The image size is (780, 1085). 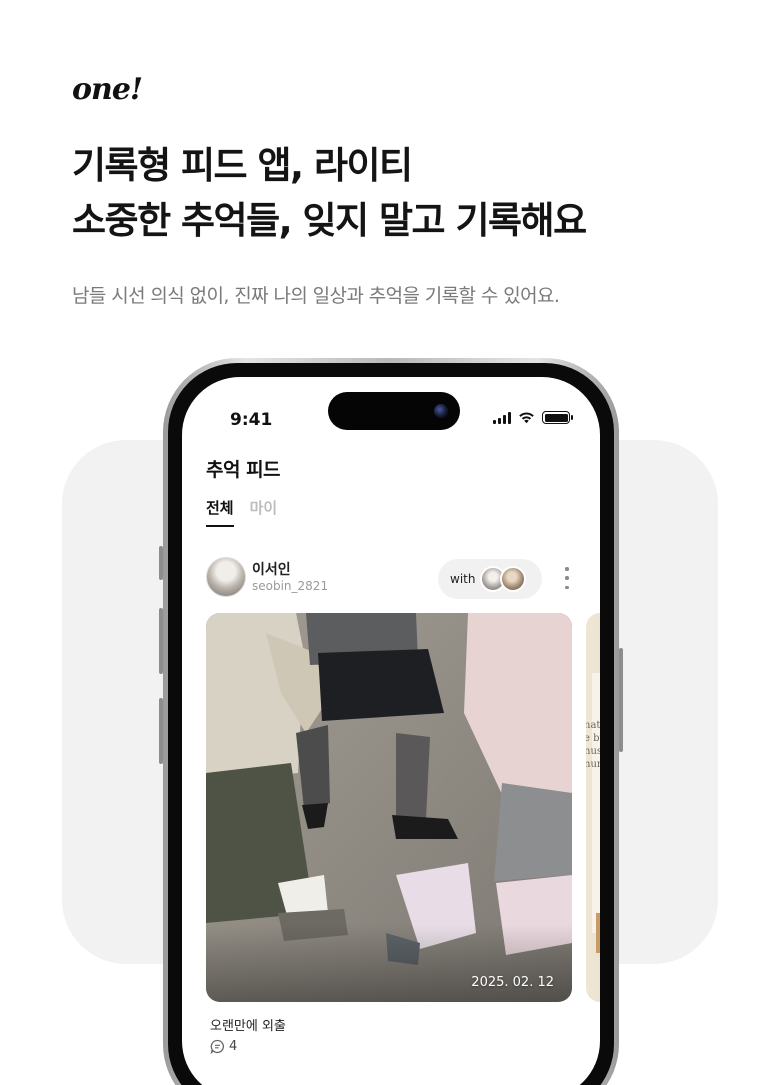 I want to click on user-handle: seobin_2821, so click(x=290, y=586).